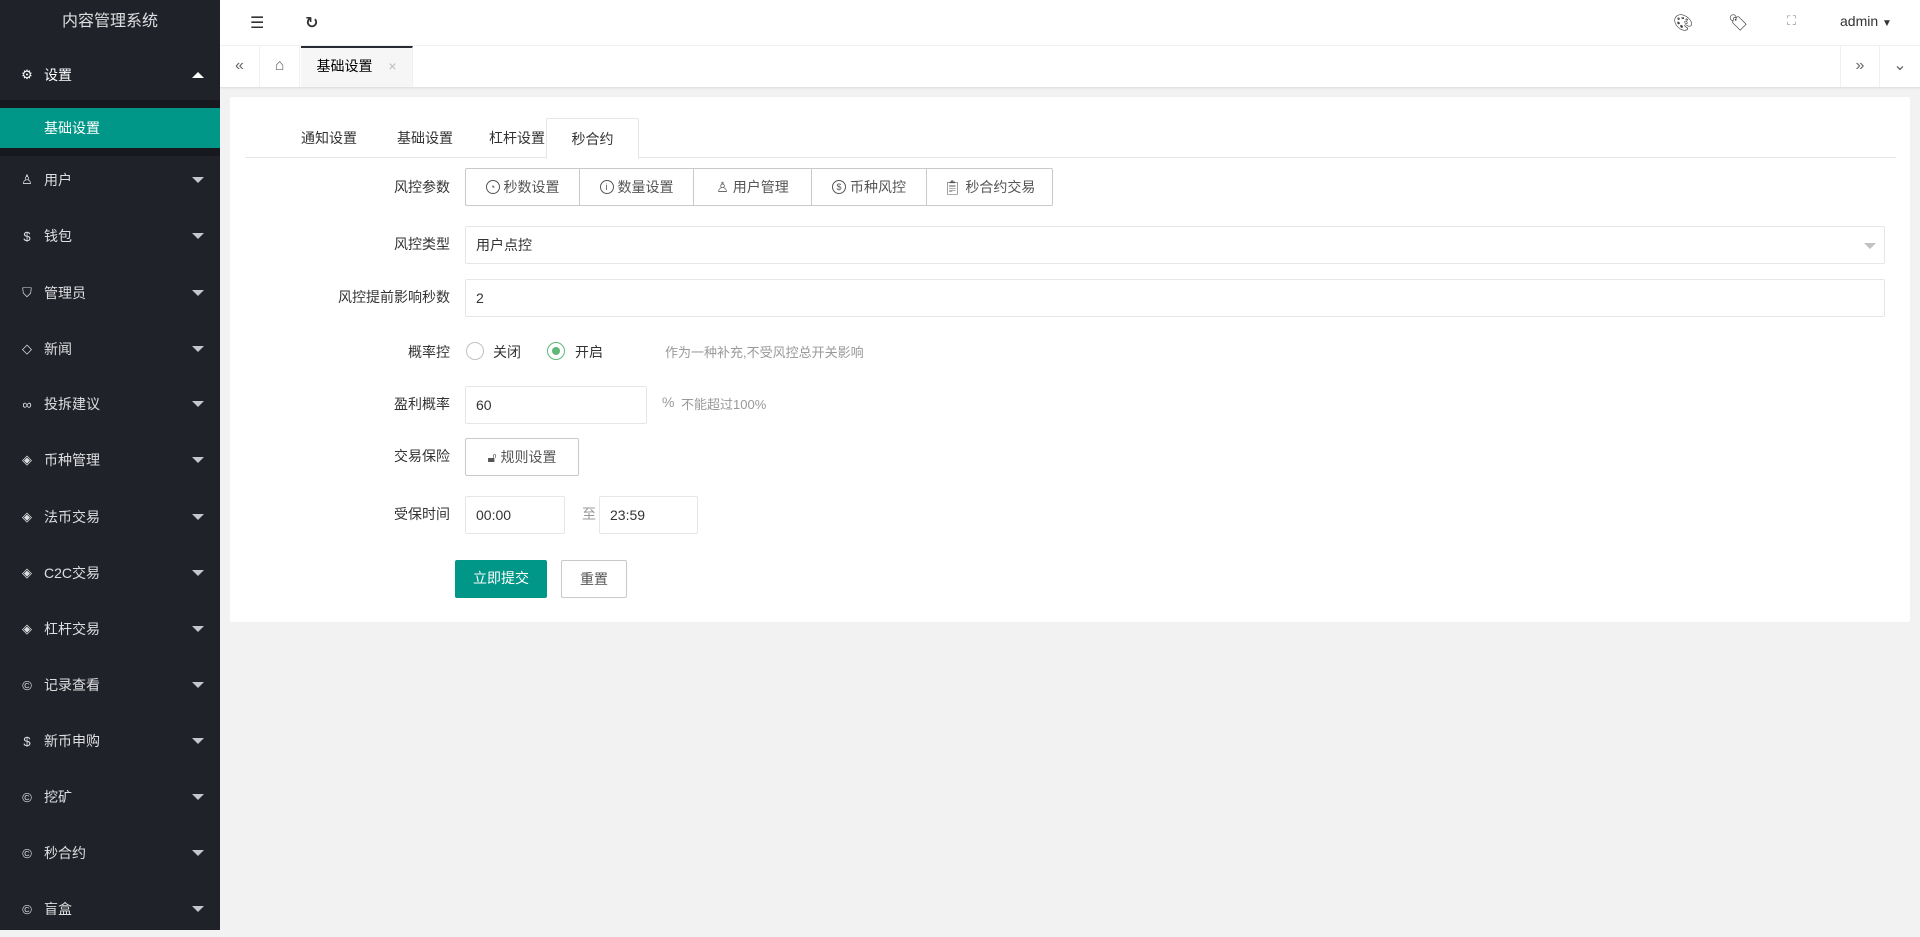 Image resolution: width=1920 pixels, height=937 pixels. Describe the element at coordinates (556, 405) in the screenshot. I see `profit-rate-input: 60` at that location.